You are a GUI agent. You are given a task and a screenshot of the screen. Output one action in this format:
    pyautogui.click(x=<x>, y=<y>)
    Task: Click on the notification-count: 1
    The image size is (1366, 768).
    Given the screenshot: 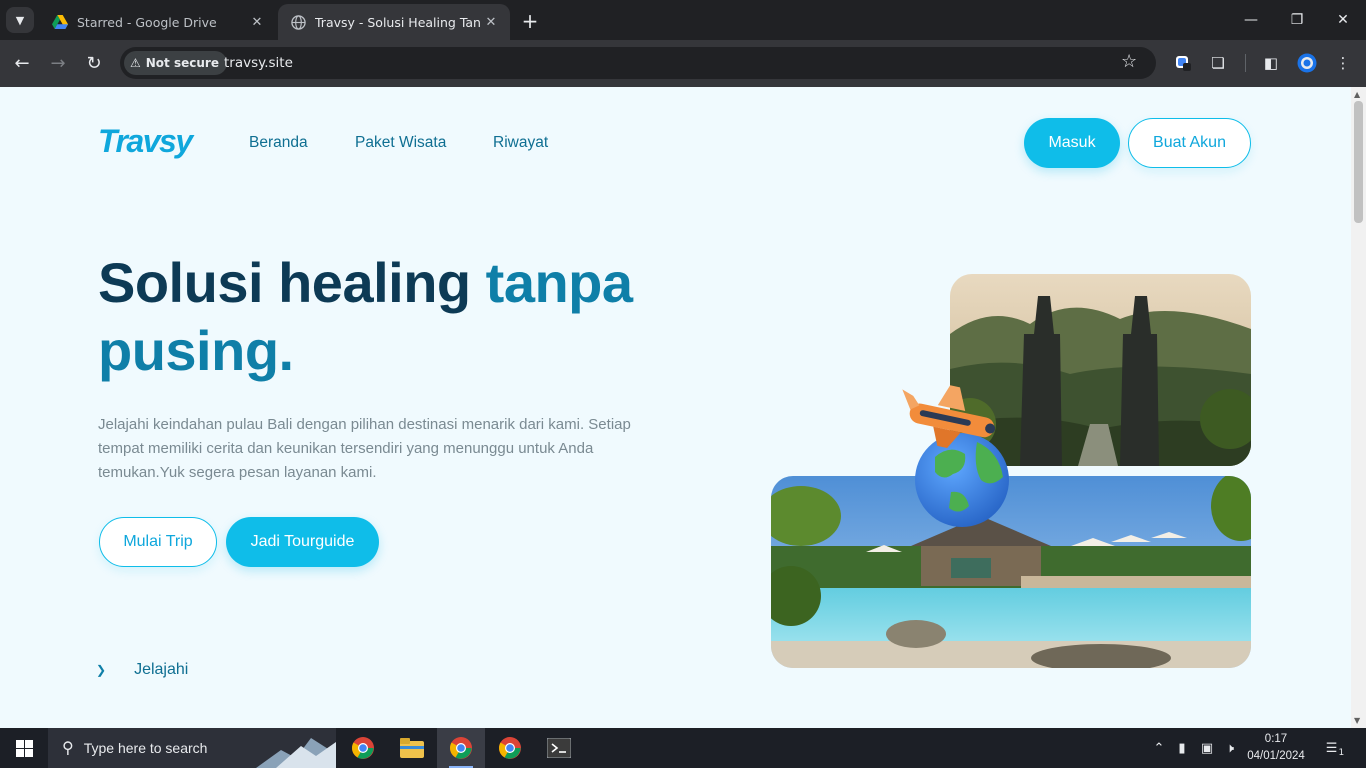 What is the action you would take?
    pyautogui.click(x=1341, y=753)
    